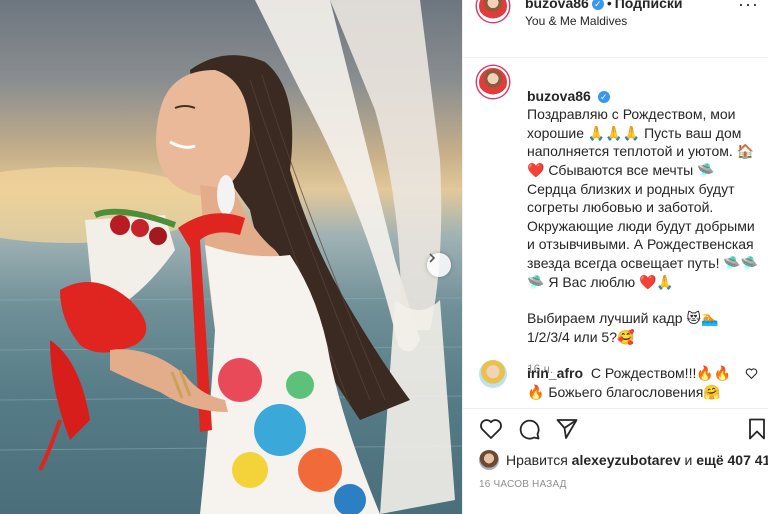 This screenshot has height=514, width=768. Describe the element at coordinates (489, 460) in the screenshot. I see `liker-avatar` at that location.